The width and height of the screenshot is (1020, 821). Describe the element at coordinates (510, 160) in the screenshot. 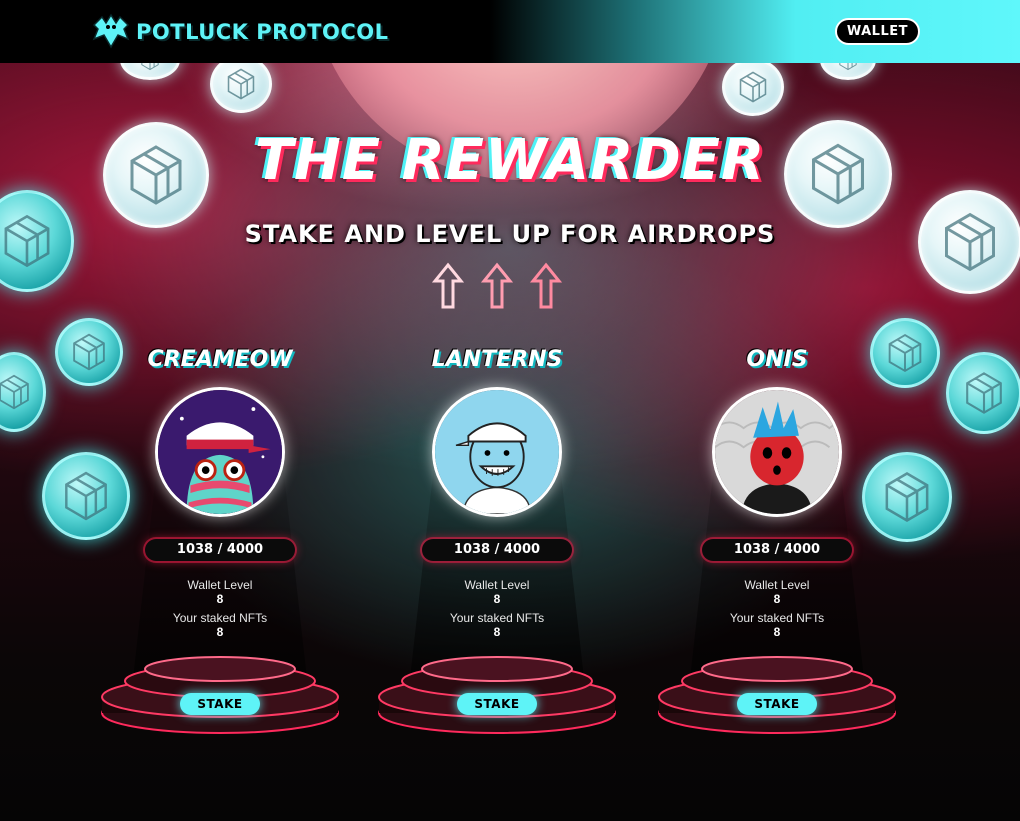

I see `page-title: THE REWARDER` at that location.